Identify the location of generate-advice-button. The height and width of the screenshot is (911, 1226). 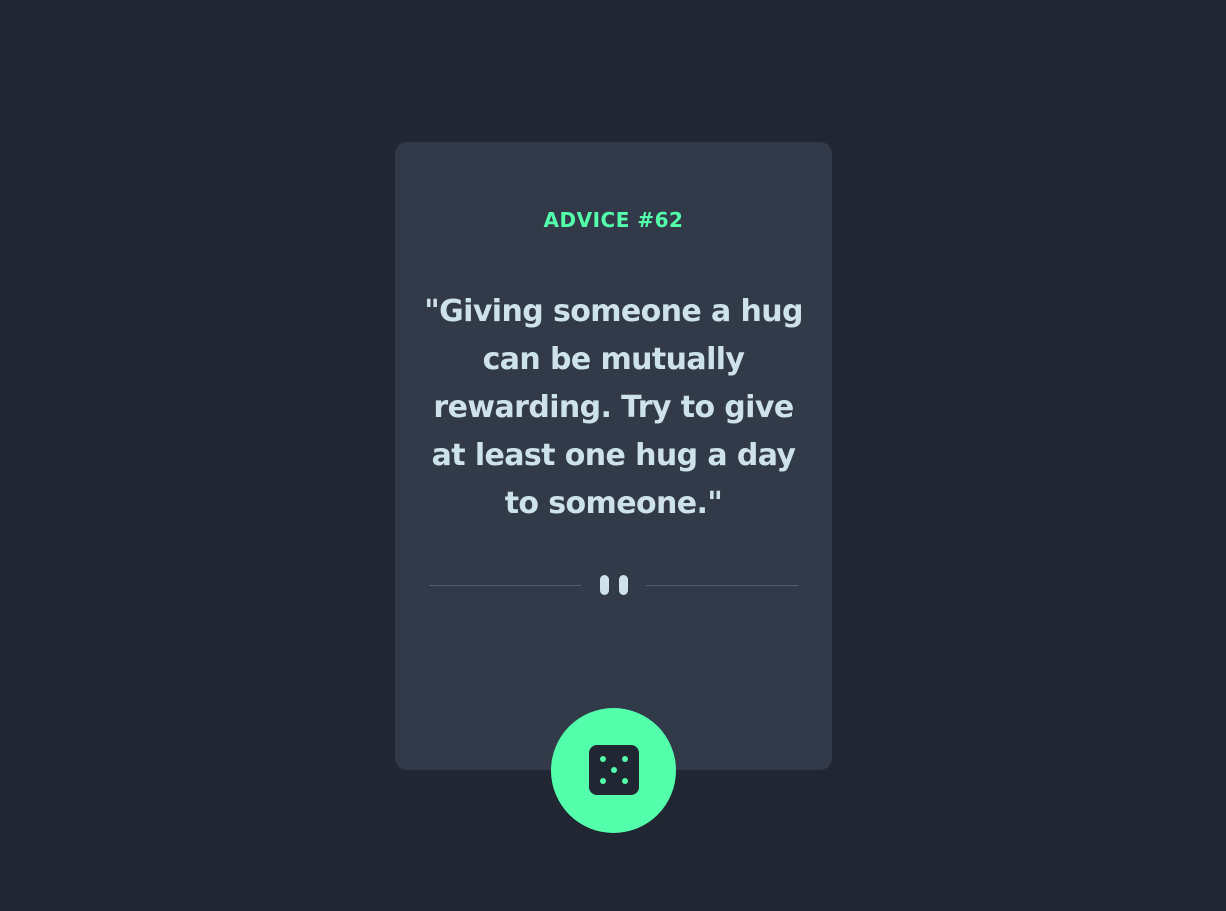
(613, 770).